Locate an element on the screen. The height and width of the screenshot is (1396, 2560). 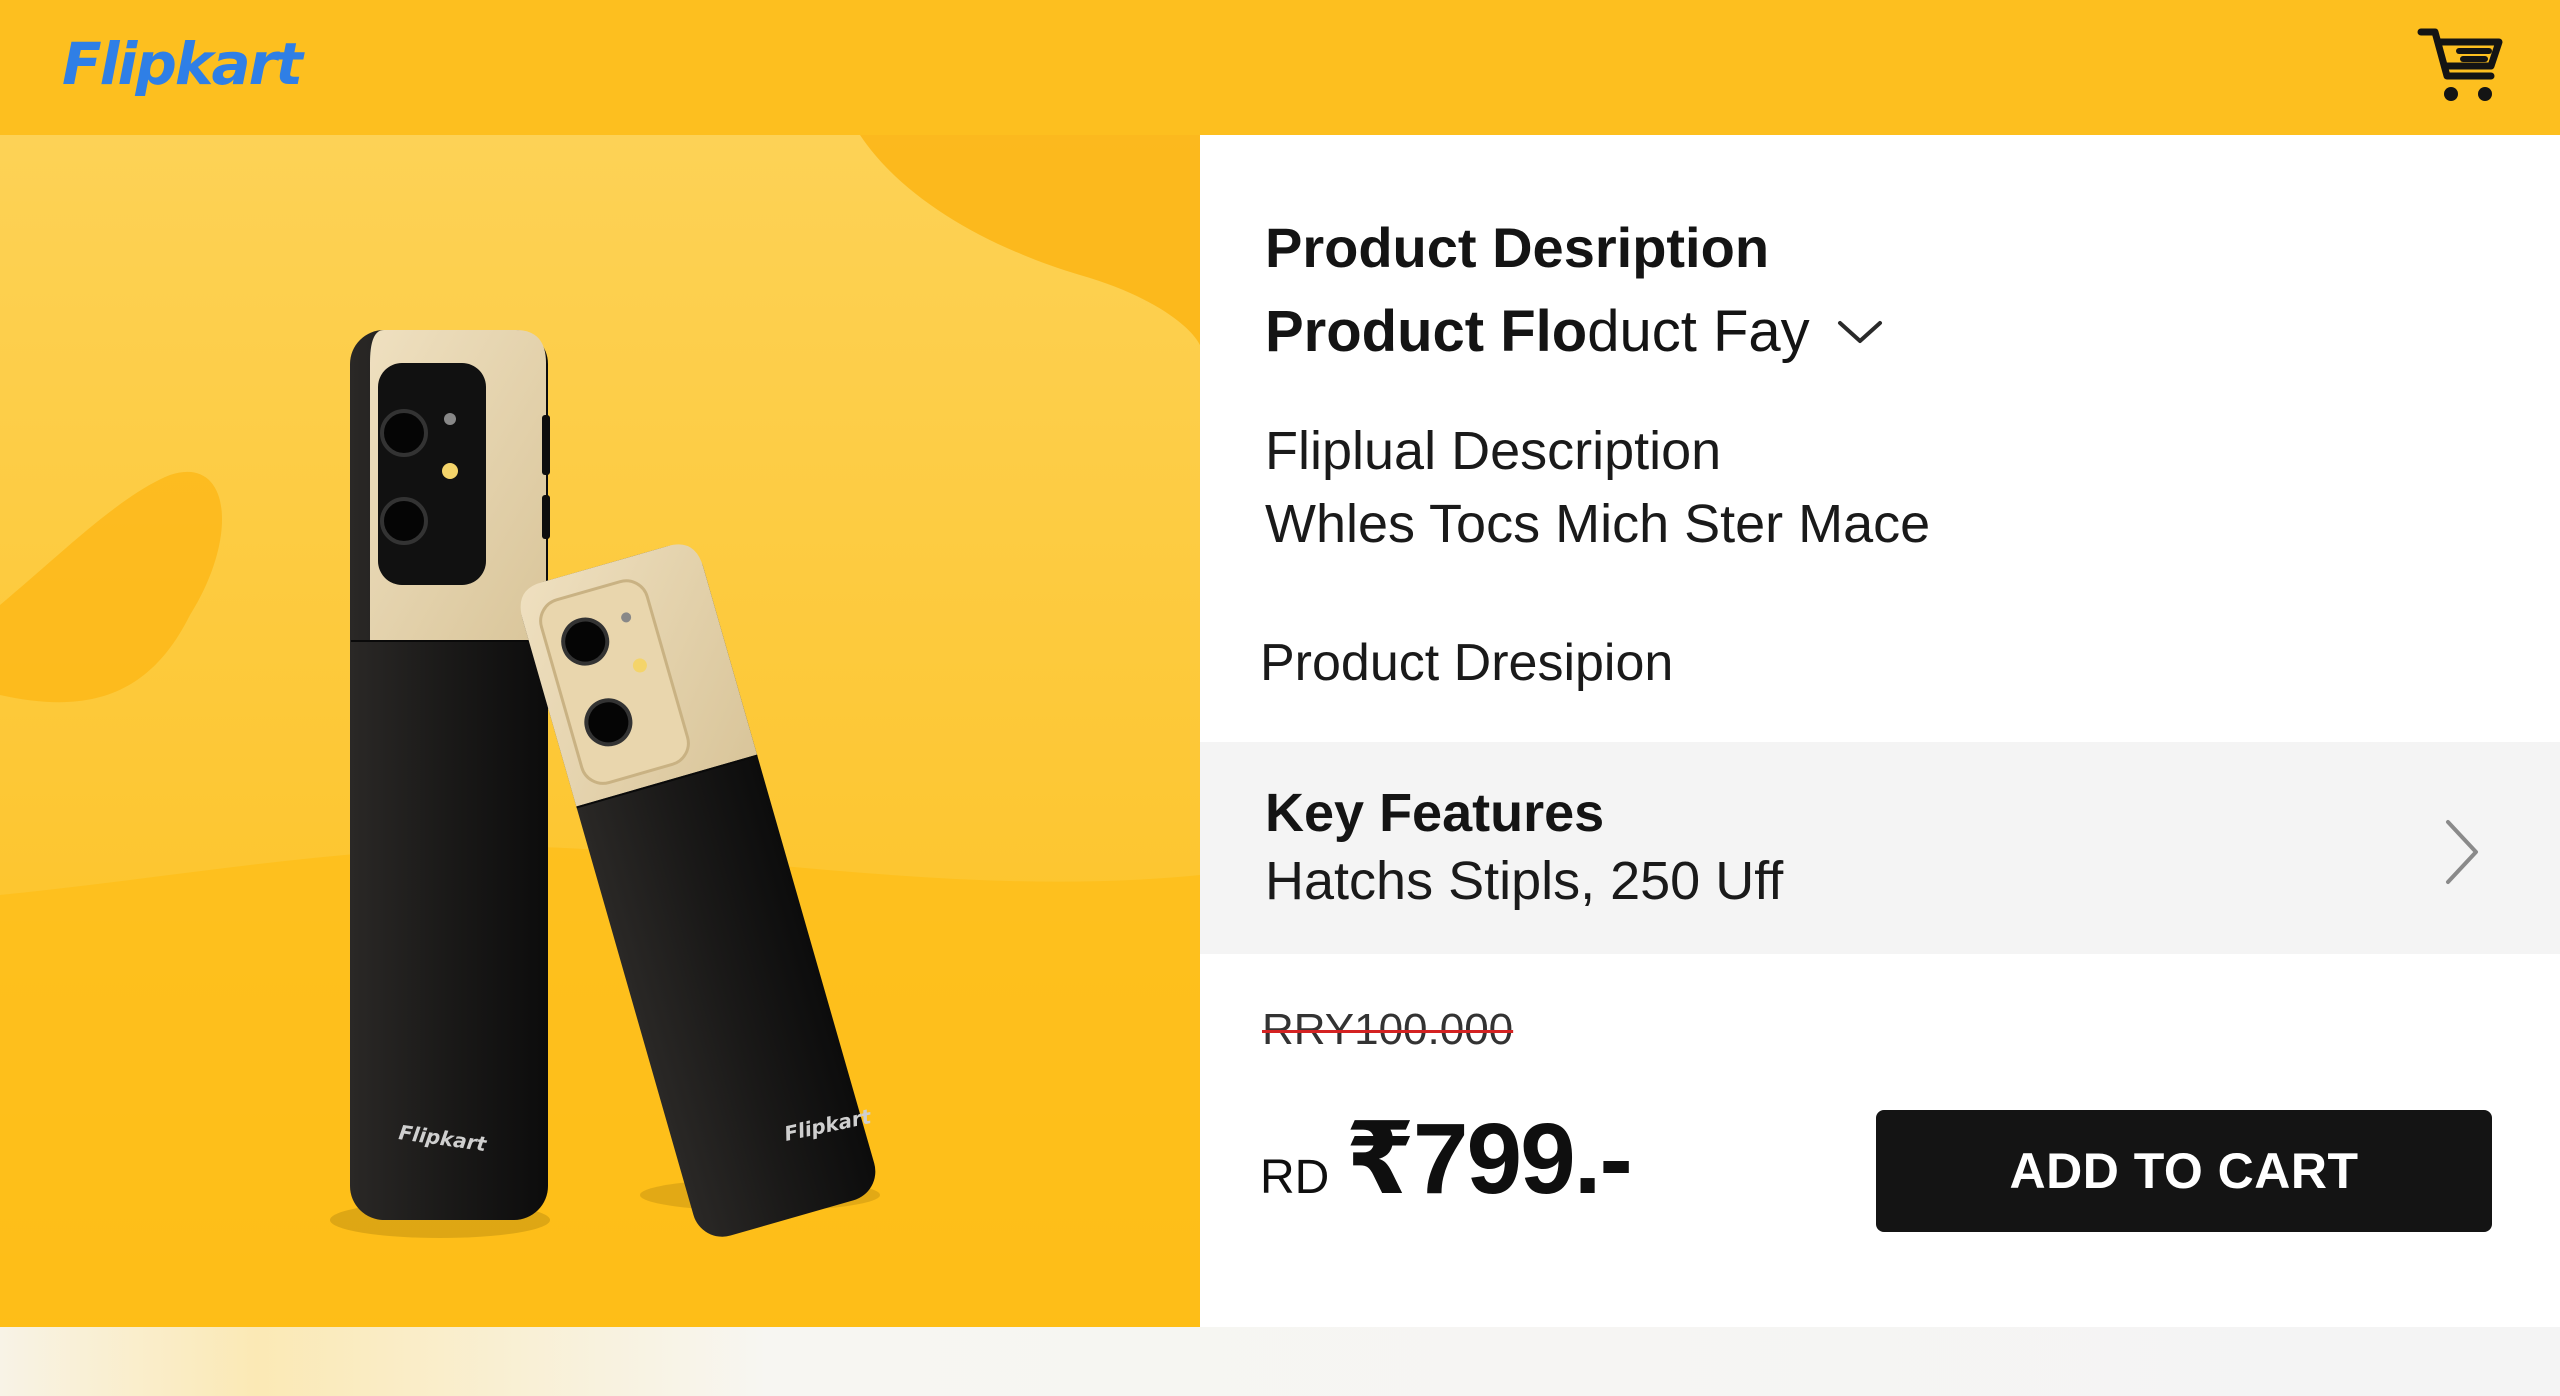
variant-label-bold: Product Flo is located at coordinates (1426, 331).